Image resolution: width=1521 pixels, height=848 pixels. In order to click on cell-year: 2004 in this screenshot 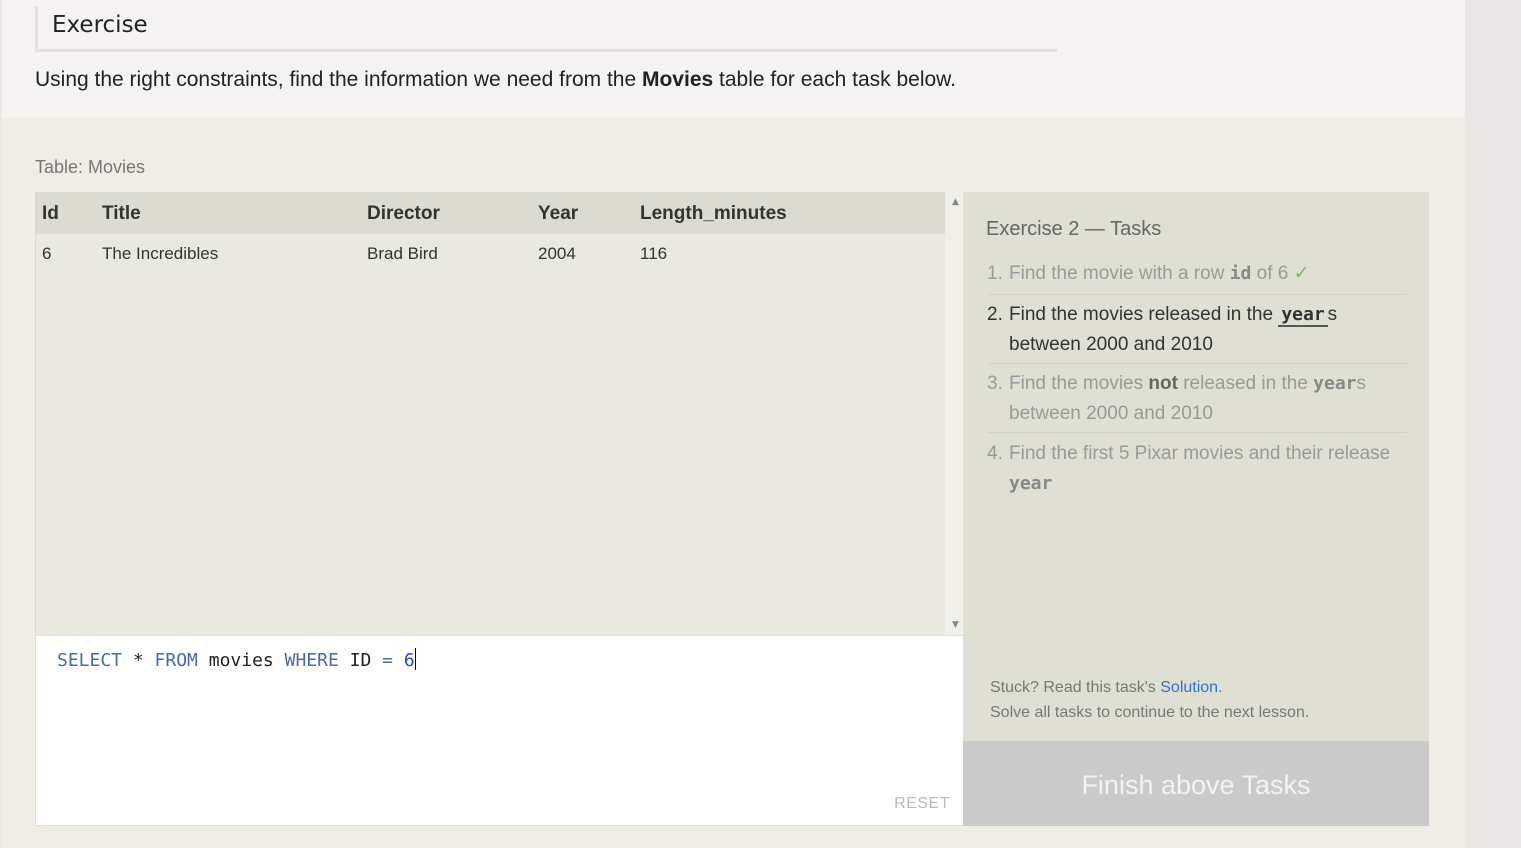, I will do `click(557, 253)`.